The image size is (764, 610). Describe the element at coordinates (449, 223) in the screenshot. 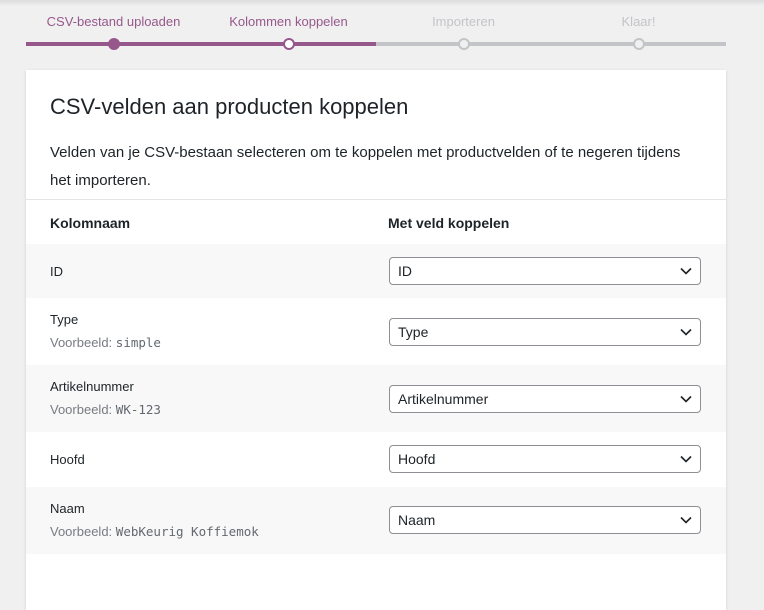

I see `map-to-header: Met veld koppelen` at that location.